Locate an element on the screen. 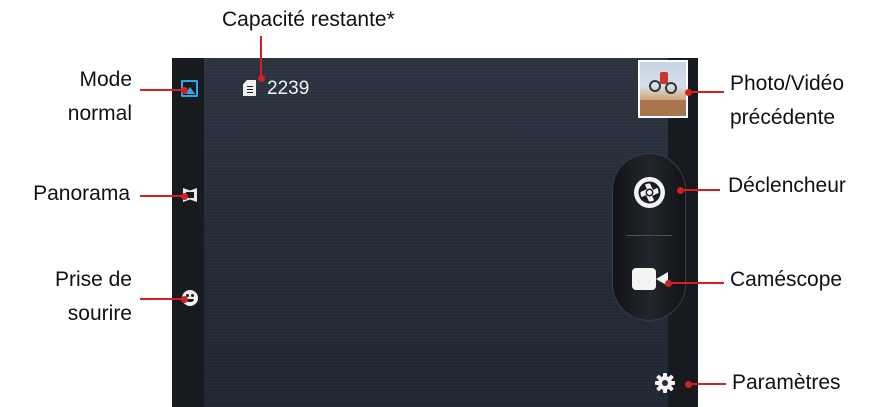  camcorder-dot is located at coordinates (668, 283).